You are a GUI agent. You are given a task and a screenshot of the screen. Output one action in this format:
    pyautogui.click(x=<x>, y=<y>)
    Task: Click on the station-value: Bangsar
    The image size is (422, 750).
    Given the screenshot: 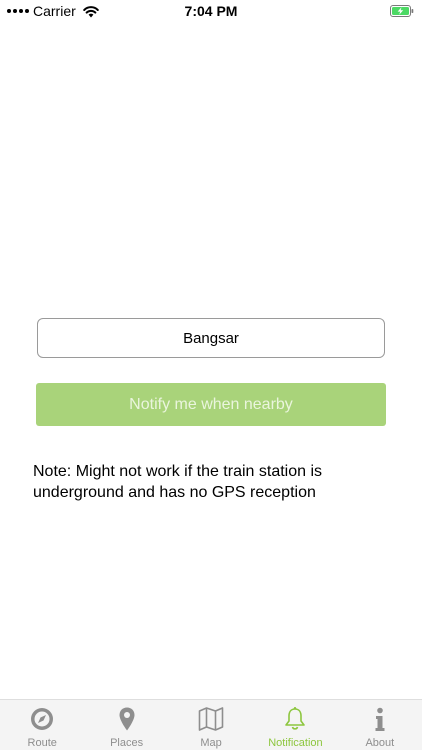 What is the action you would take?
    pyautogui.click(x=211, y=338)
    